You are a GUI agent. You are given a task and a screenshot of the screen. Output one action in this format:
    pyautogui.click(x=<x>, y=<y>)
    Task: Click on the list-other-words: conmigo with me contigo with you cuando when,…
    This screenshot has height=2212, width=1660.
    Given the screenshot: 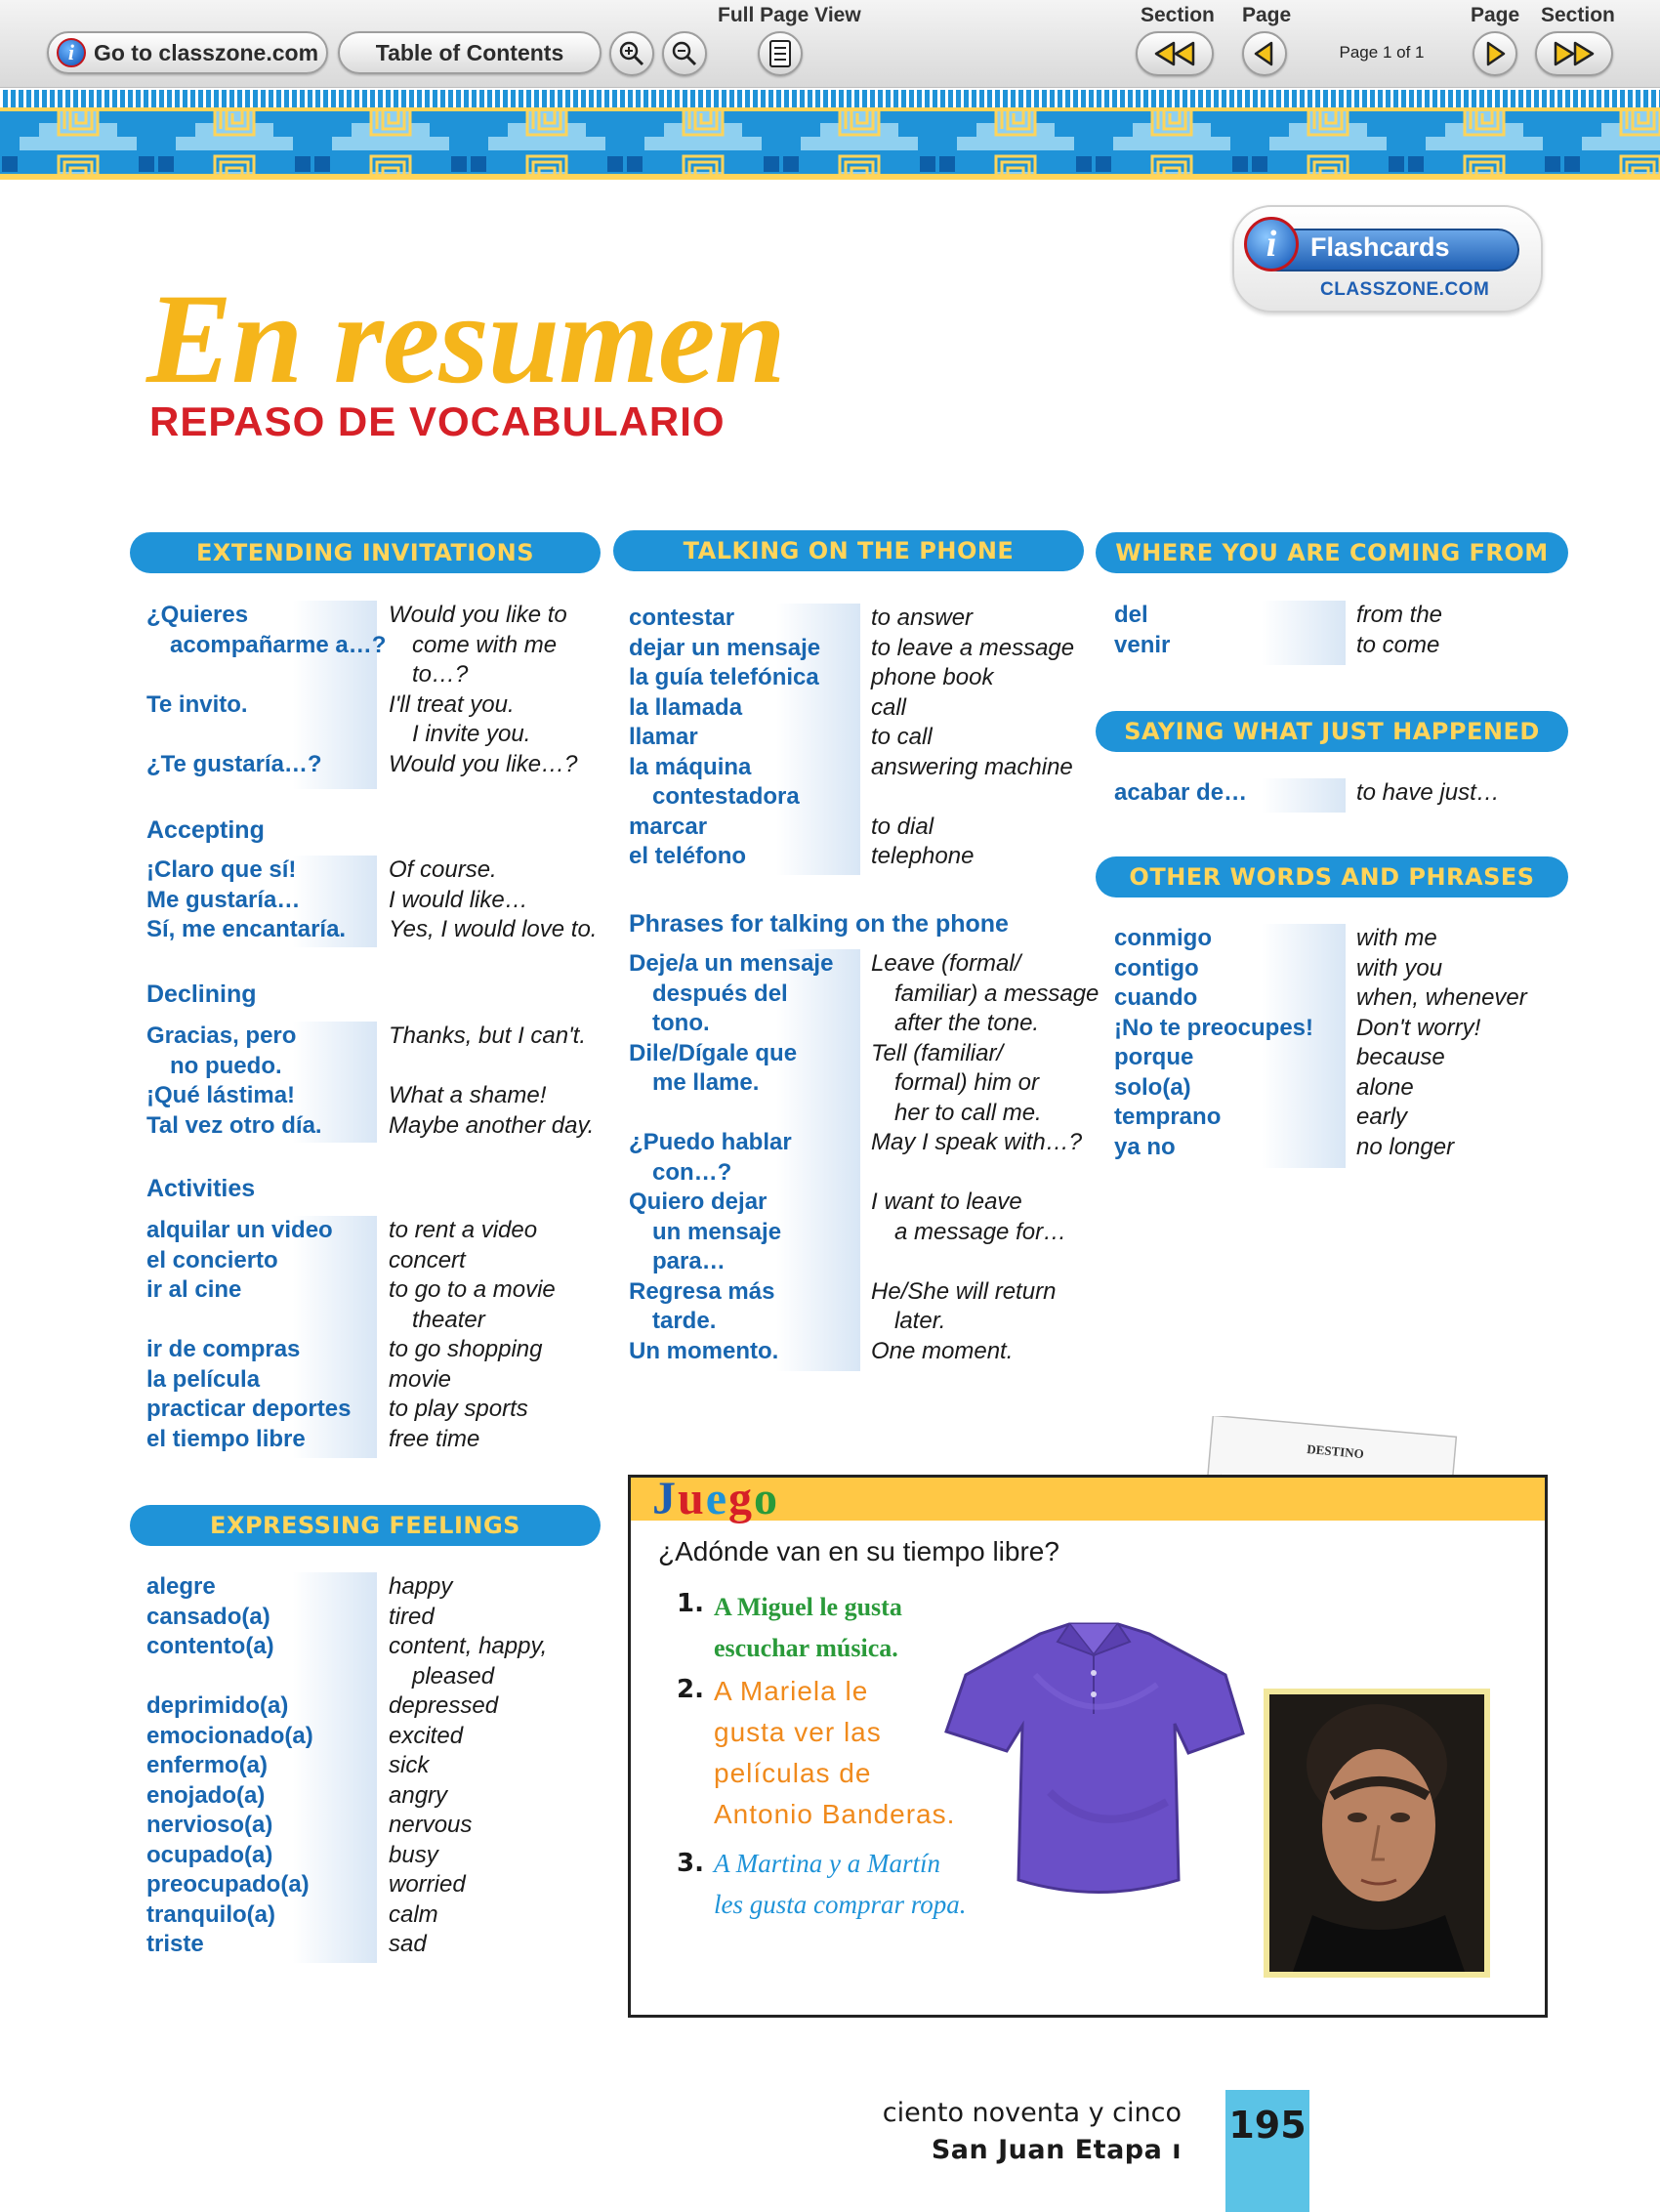 What is the action you would take?
    pyautogui.click(x=1320, y=1043)
    